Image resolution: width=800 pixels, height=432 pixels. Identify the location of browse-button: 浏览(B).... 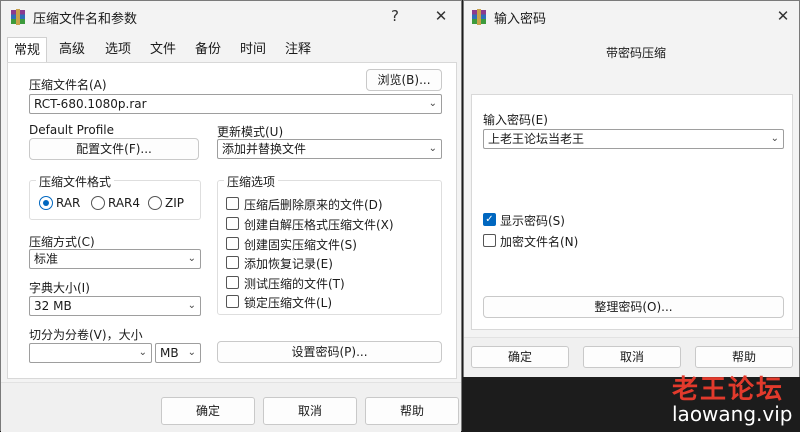
(404, 80).